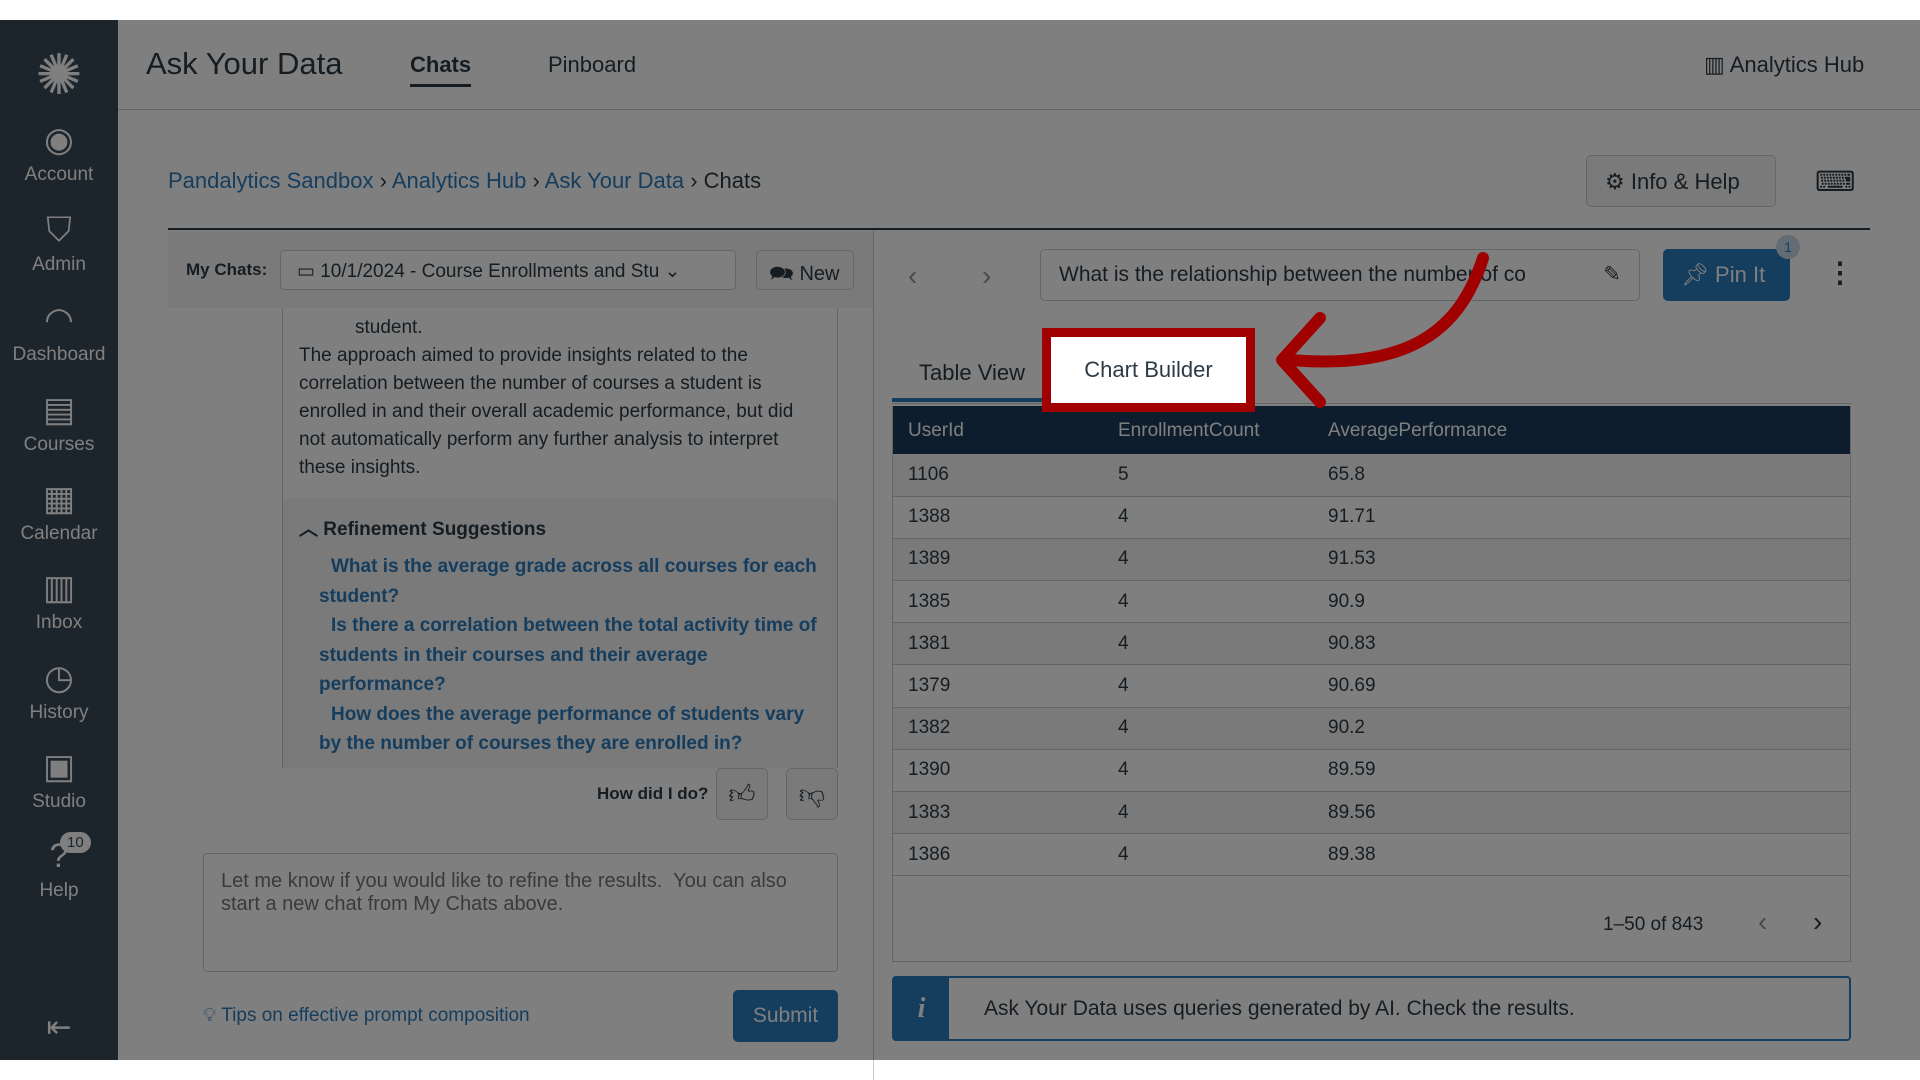 The height and width of the screenshot is (1080, 1920). What do you see at coordinates (1386, 310) in the screenshot?
I see `arrow-curve` at bounding box center [1386, 310].